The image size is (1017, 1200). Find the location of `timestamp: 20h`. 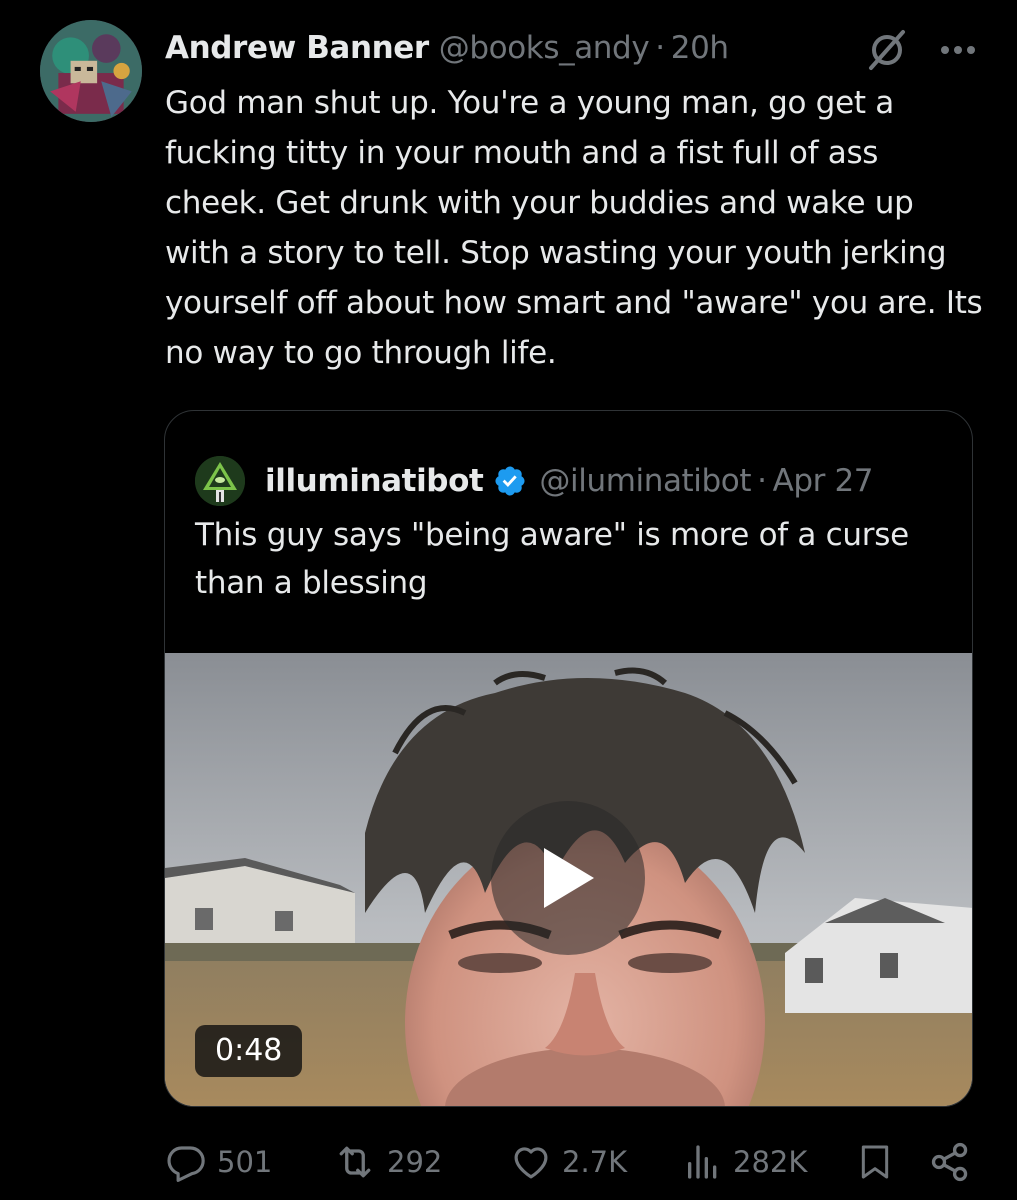

timestamp: 20h is located at coordinates (700, 48).